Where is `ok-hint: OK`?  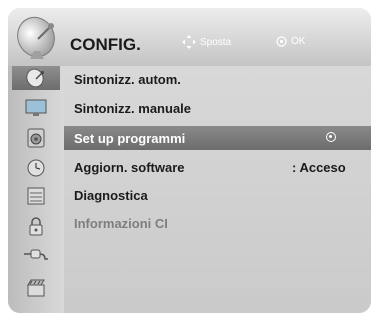 ok-hint: OK is located at coordinates (290, 41).